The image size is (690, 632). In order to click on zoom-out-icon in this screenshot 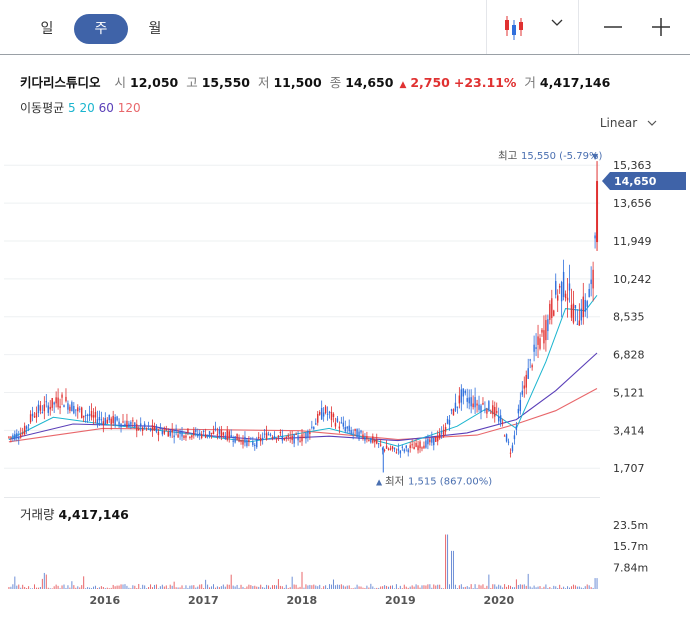, I will do `click(613, 27)`.